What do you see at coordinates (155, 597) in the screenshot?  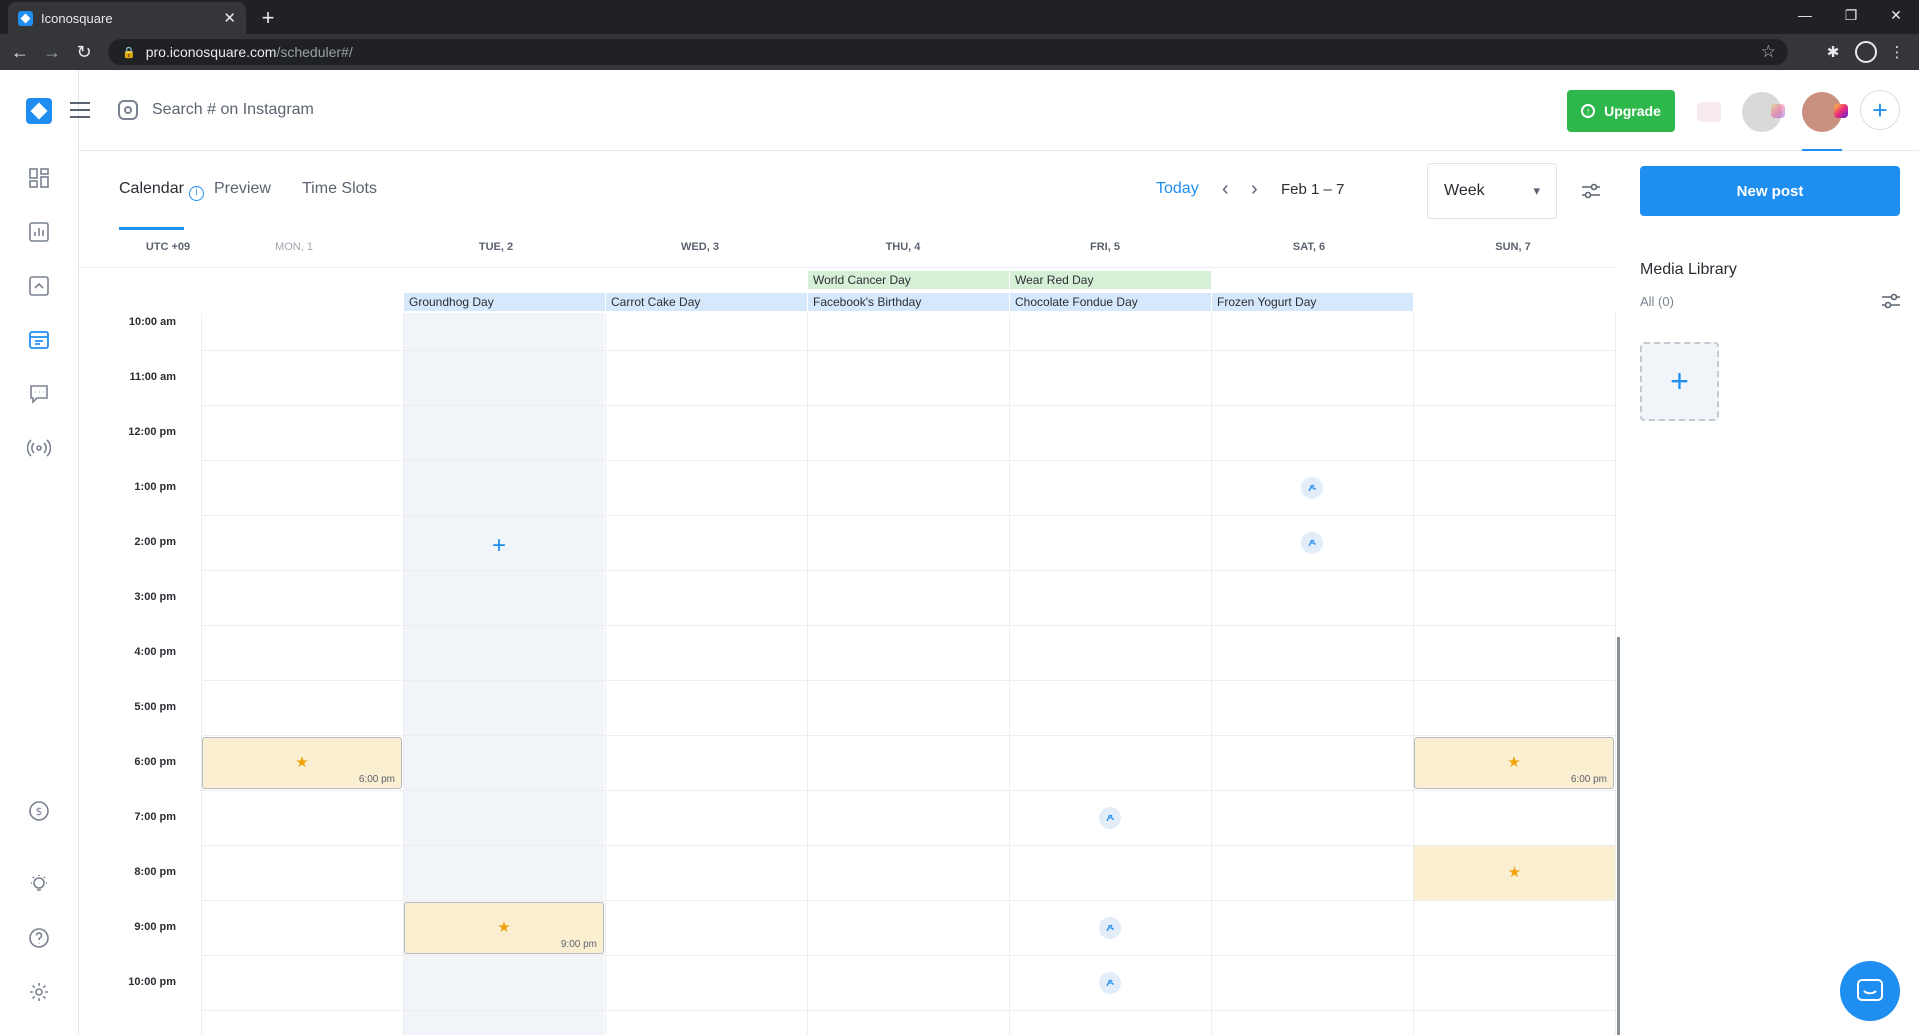 I see `hour-label: 3:00 pm` at bounding box center [155, 597].